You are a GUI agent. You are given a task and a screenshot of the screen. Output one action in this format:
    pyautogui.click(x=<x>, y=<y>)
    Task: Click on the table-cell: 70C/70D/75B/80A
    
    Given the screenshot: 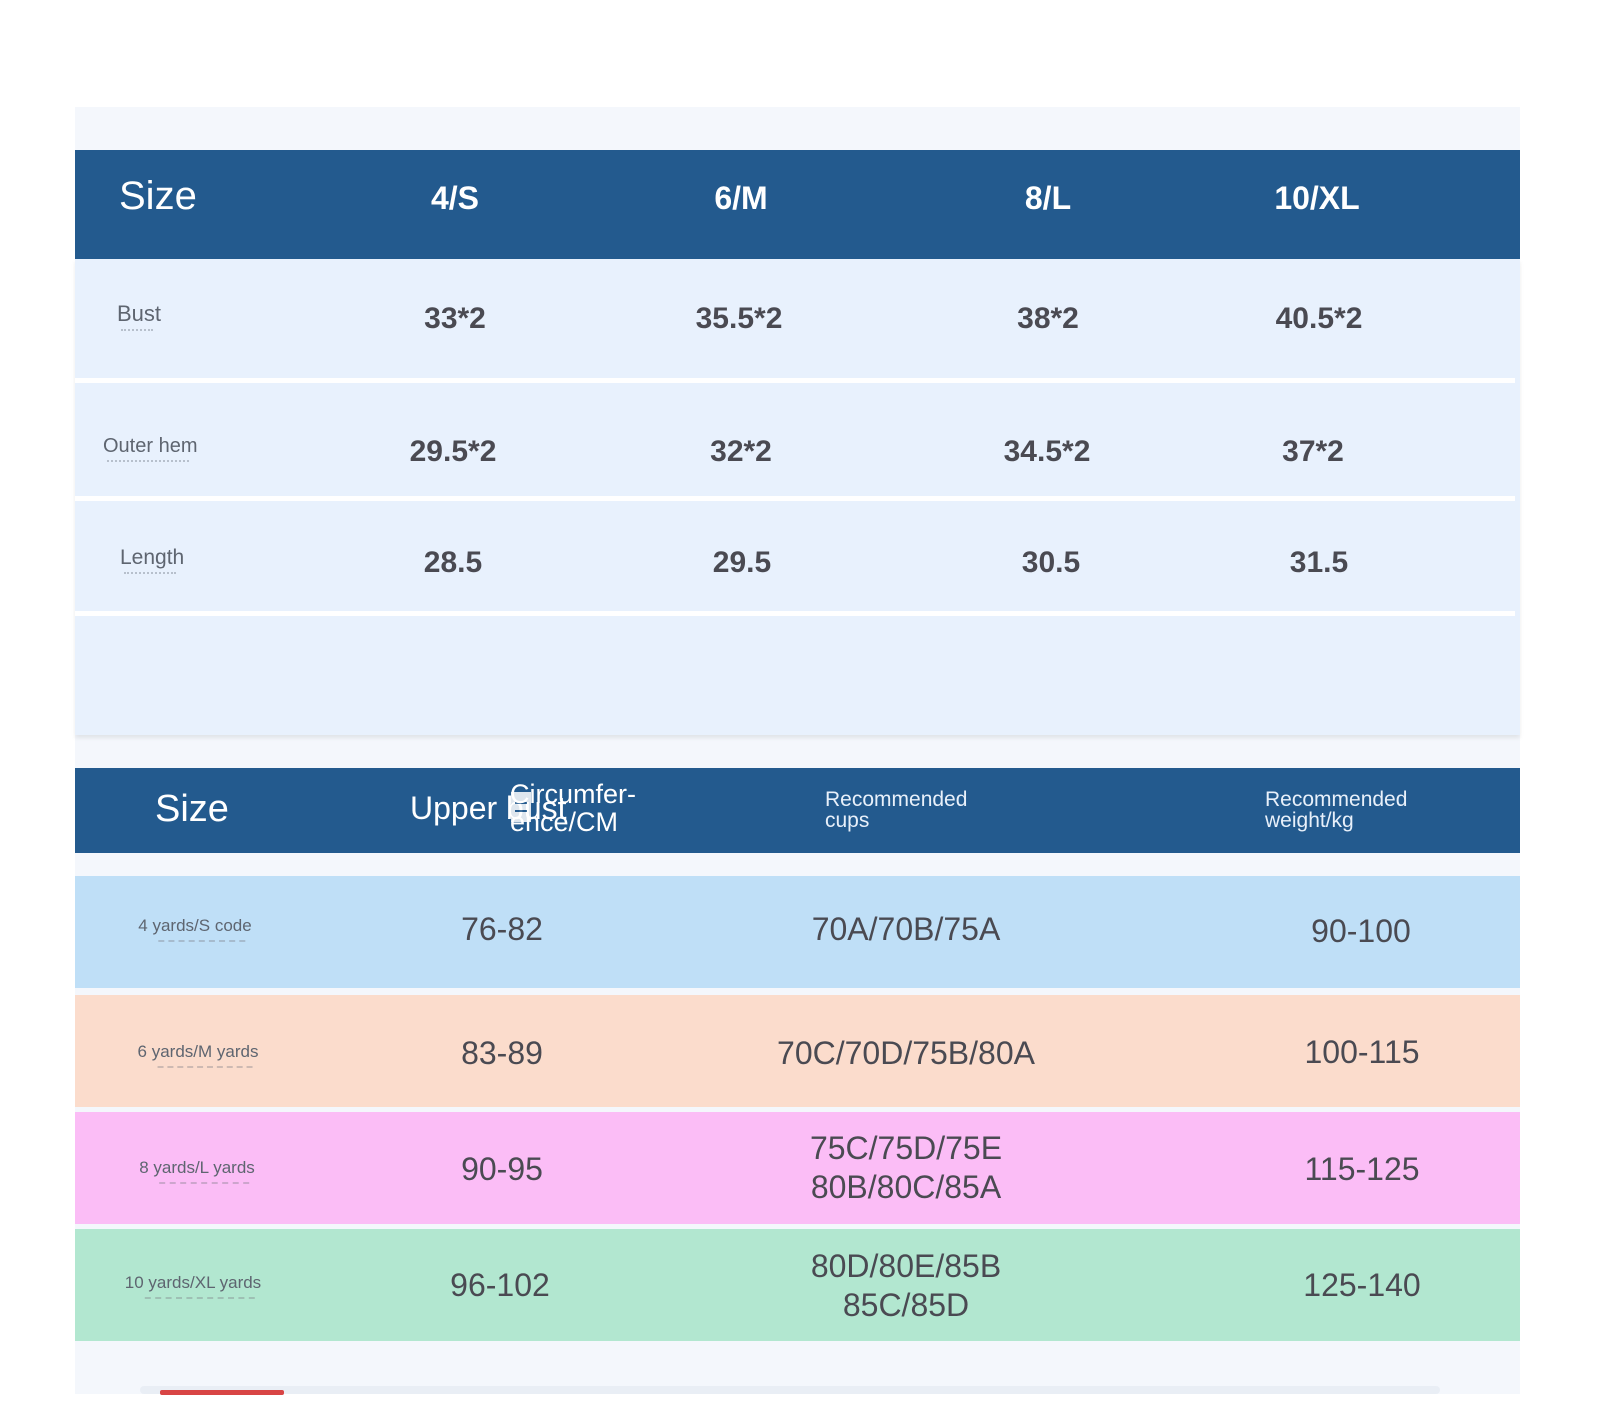 What is the action you would take?
    pyautogui.click(x=906, y=1053)
    